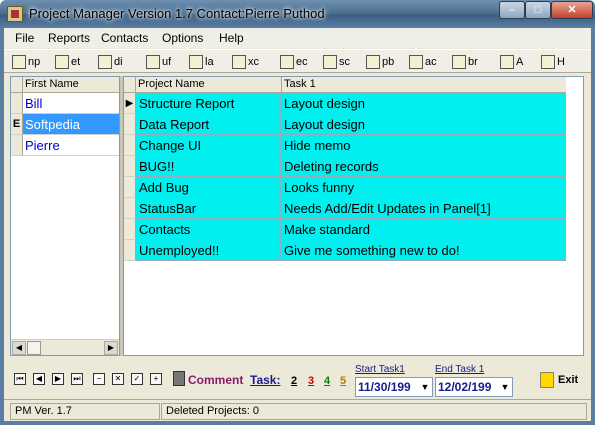 The height and width of the screenshot is (425, 595). I want to click on toolbar-button-xc: xc, so click(245, 62).